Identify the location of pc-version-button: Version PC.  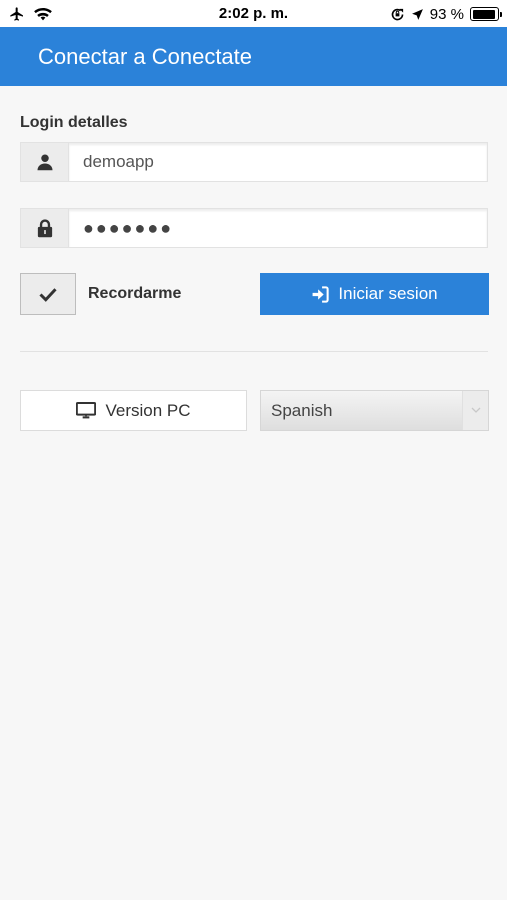
(133, 410).